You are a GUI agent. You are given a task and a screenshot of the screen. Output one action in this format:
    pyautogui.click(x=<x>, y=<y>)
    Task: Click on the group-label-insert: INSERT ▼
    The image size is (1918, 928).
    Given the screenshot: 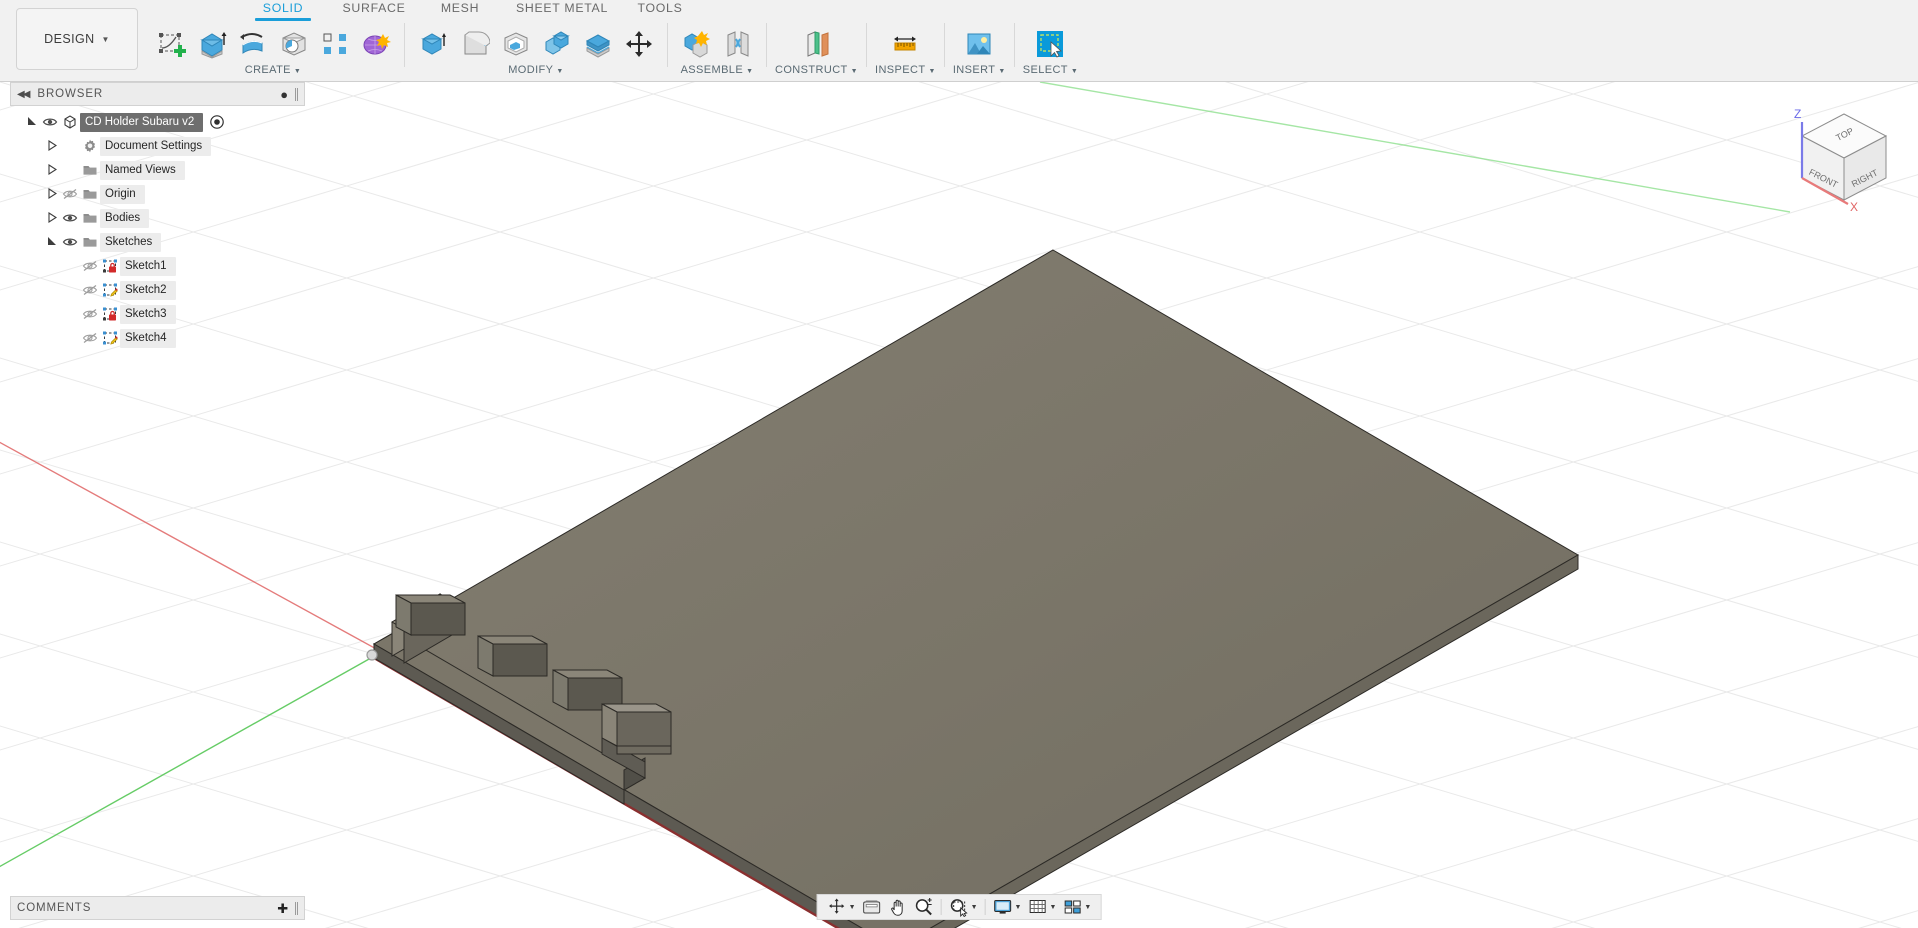 What is the action you would take?
    pyautogui.click(x=979, y=70)
    